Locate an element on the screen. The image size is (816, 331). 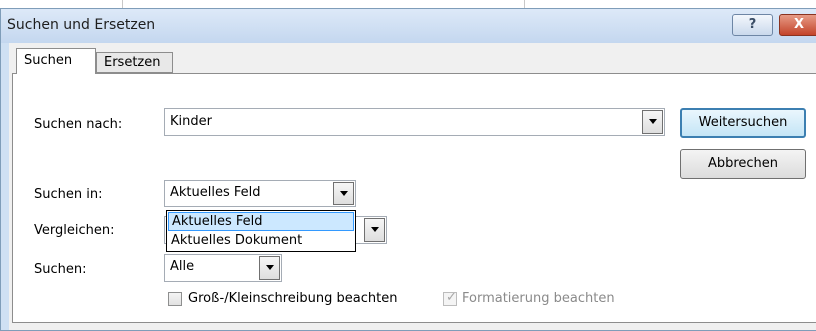
help-button: ? is located at coordinates (752, 25).